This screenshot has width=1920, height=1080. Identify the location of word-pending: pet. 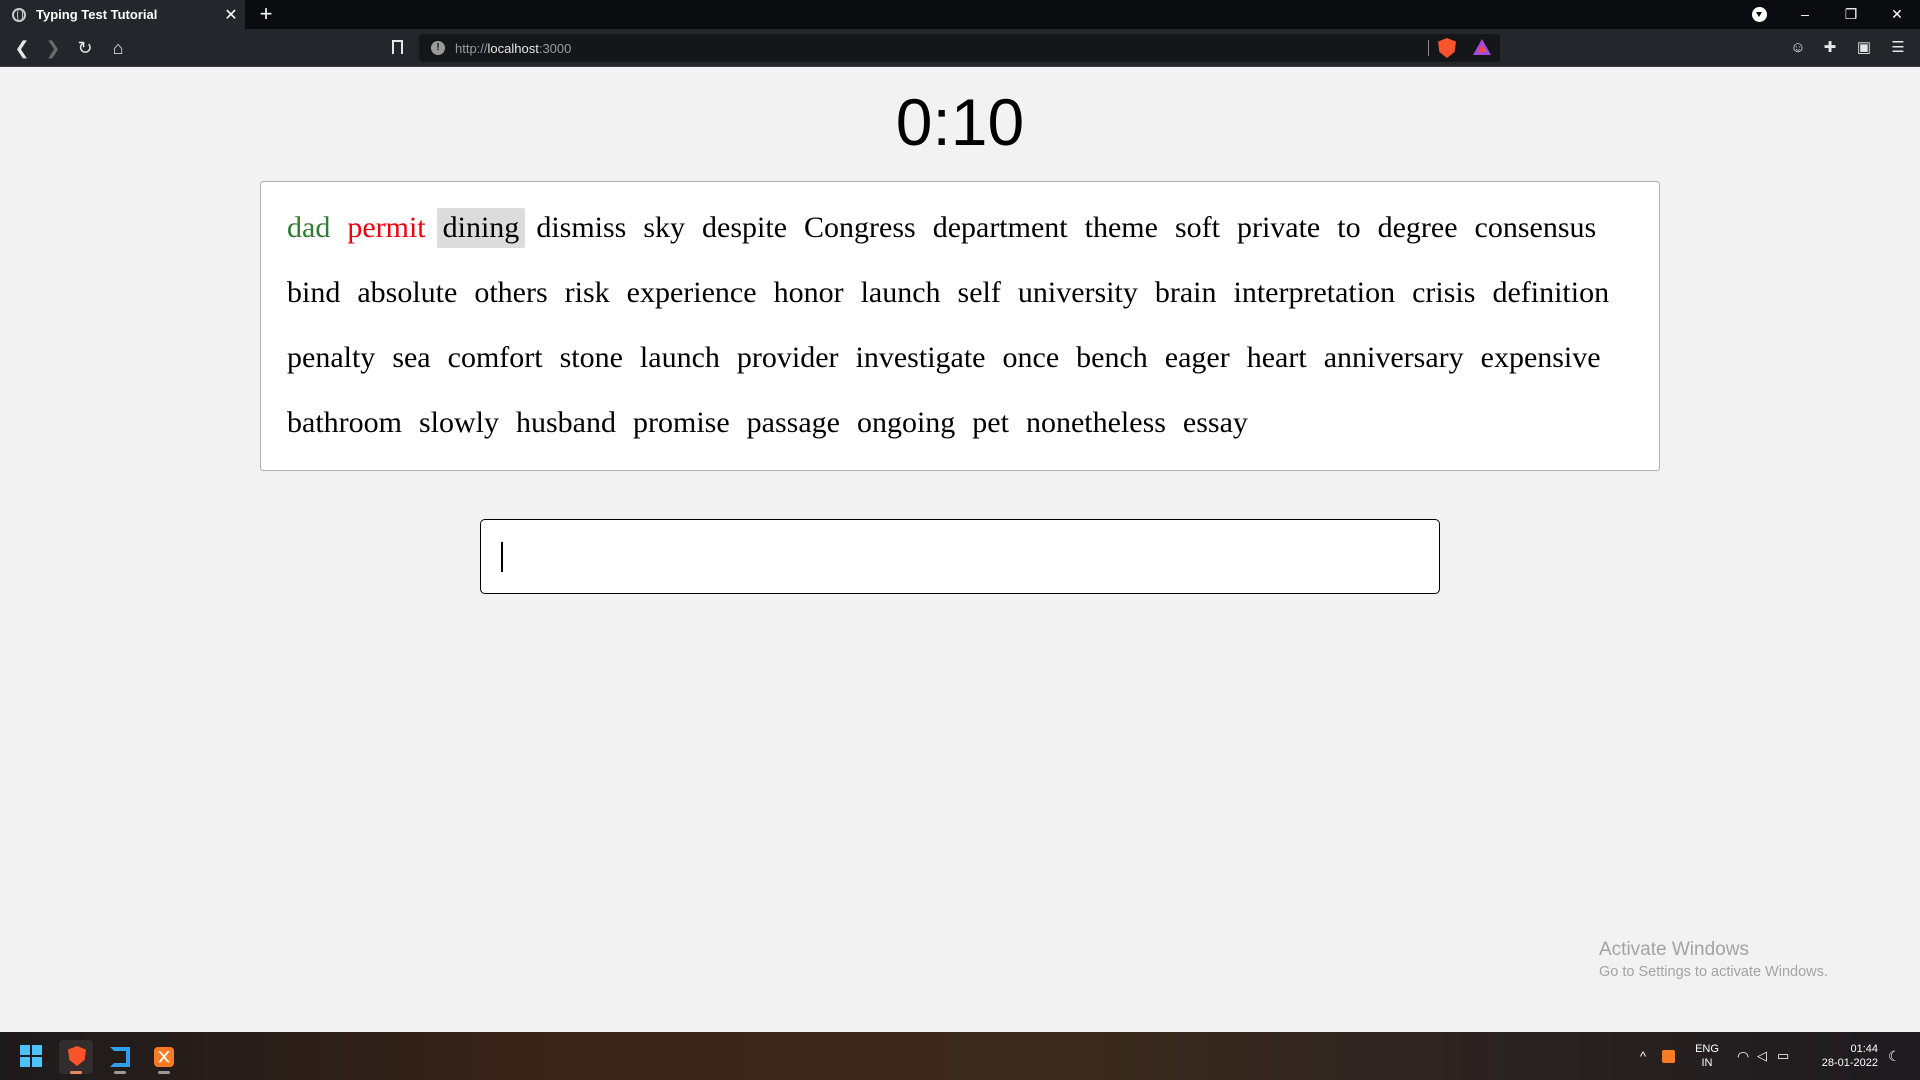
(990, 422).